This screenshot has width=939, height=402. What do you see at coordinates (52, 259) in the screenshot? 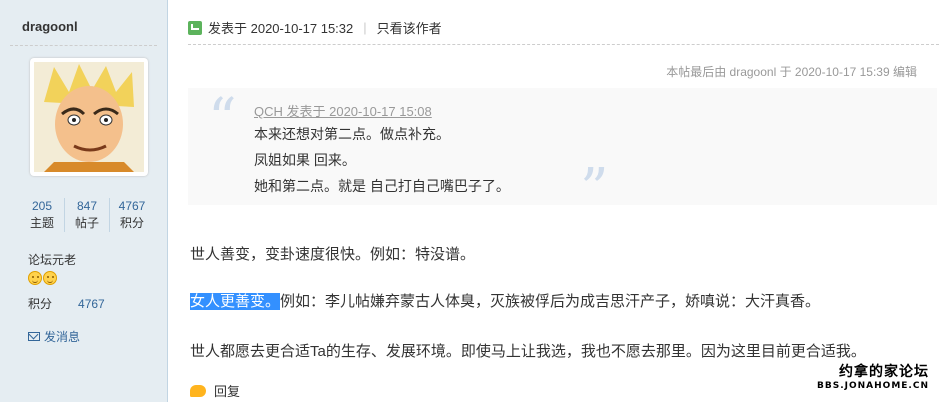
I see `user-rank: 论坛元老` at bounding box center [52, 259].